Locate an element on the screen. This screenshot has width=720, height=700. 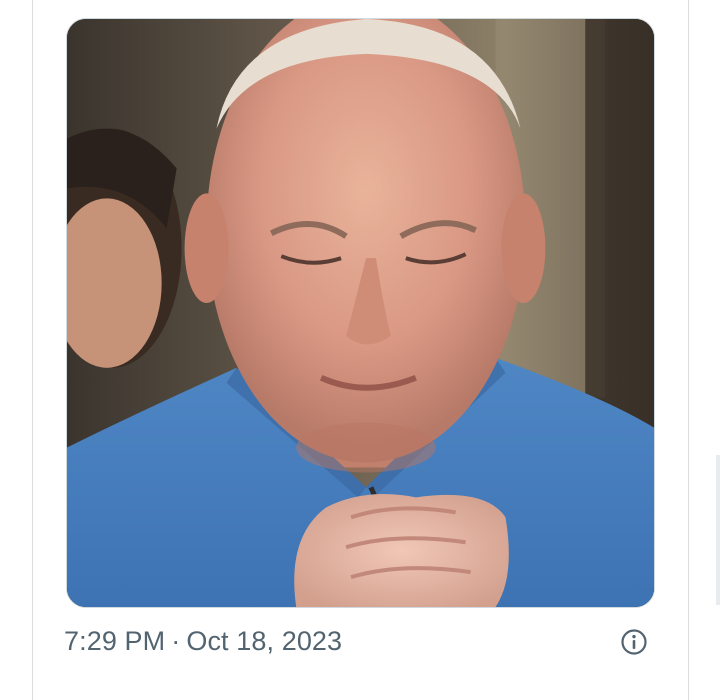
adjacent-card-edge is located at coordinates (718, 530).